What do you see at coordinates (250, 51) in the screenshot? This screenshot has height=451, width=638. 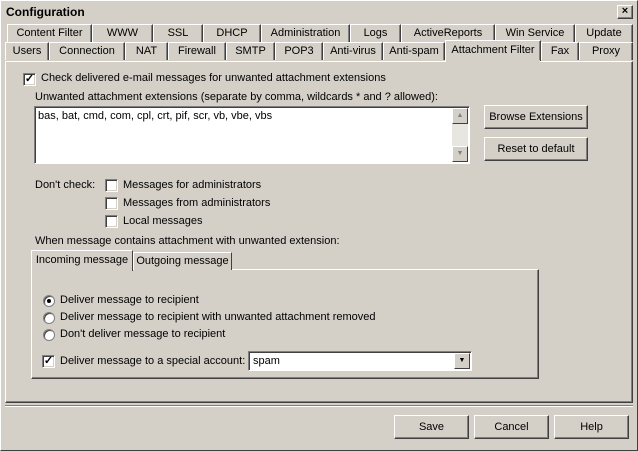 I see `tab-smtp: SMTP` at bounding box center [250, 51].